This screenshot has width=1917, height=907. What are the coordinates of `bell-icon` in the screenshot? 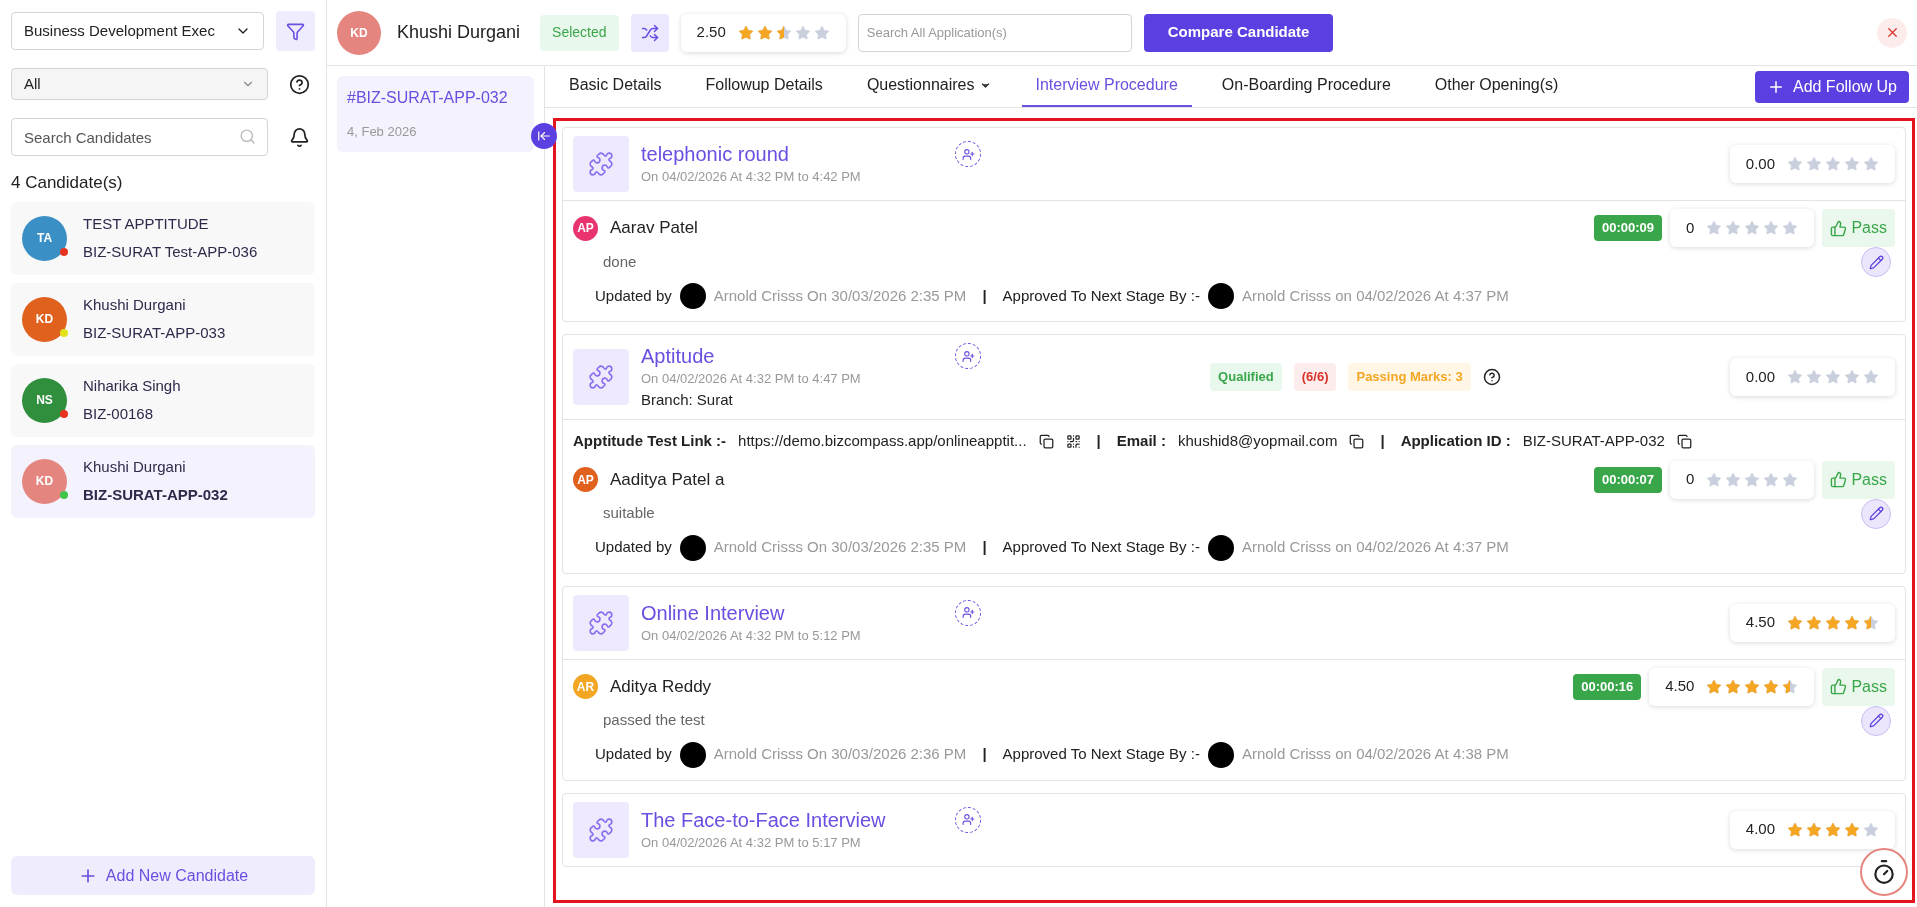 It's located at (299, 137).